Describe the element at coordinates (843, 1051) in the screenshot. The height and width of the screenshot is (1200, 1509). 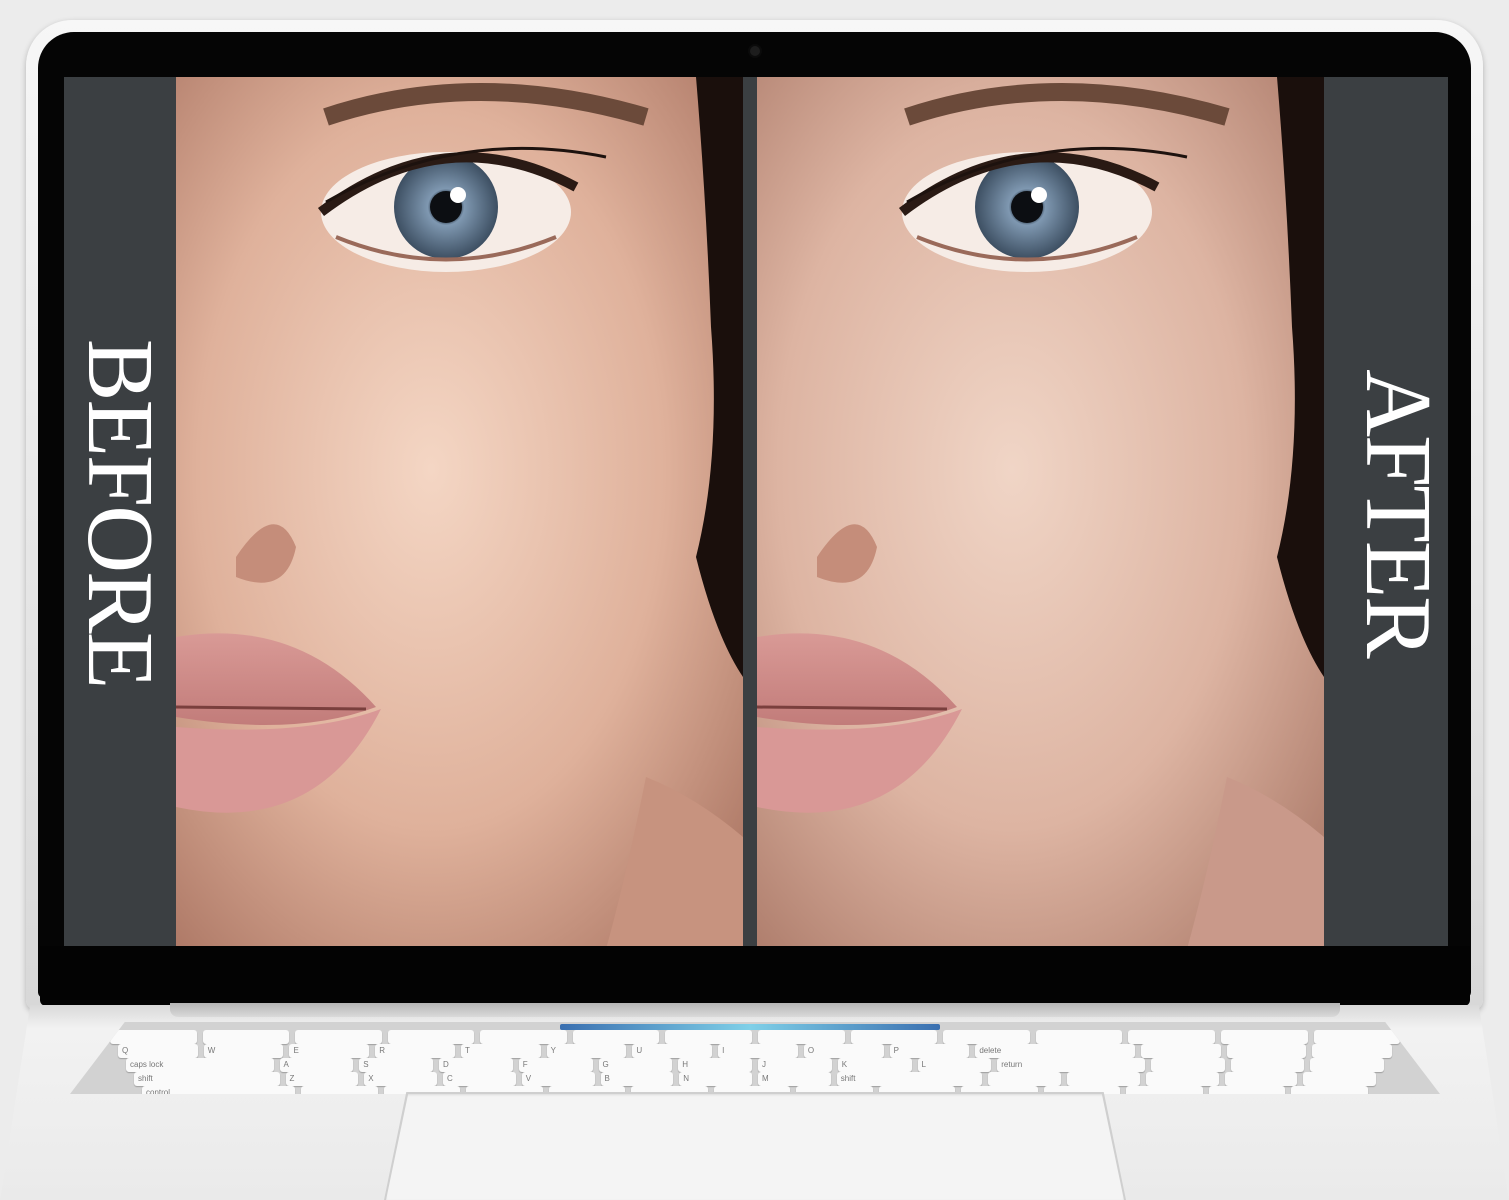
I see `keyboard-key: O` at that location.